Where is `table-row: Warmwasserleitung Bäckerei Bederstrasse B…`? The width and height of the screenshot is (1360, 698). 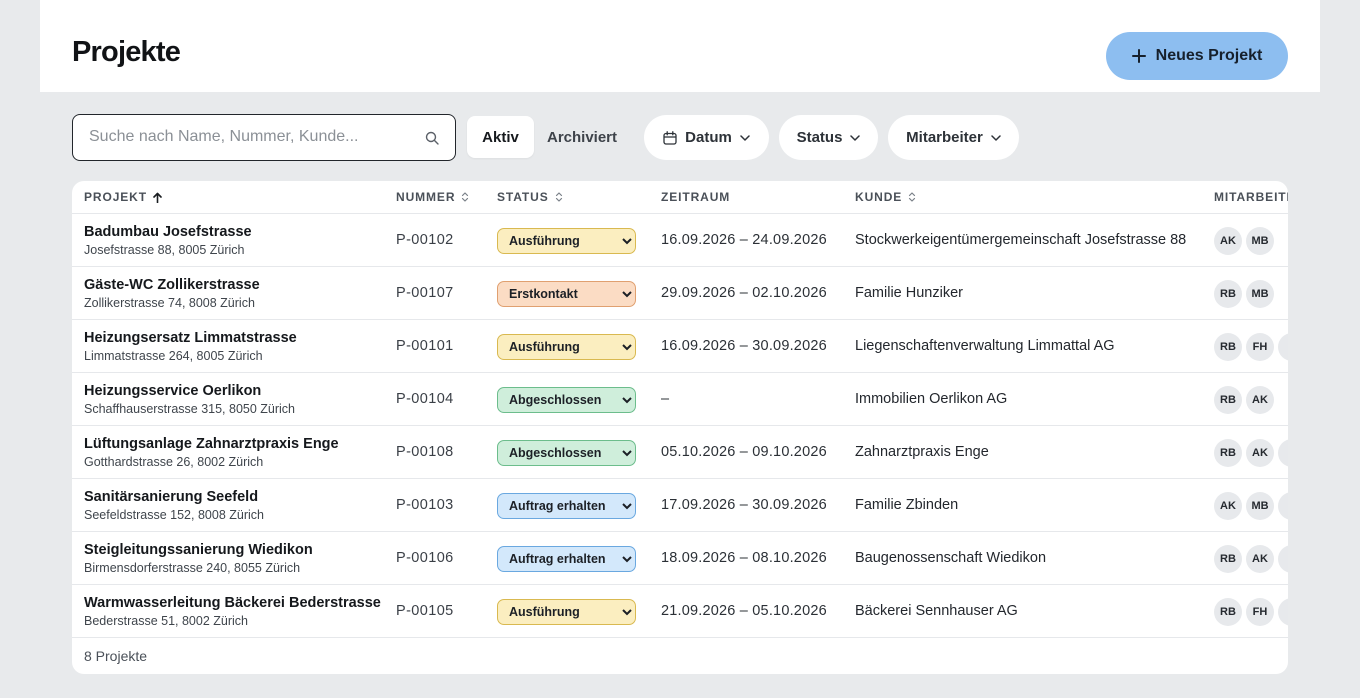 table-row: Warmwasserleitung Bäckerei Bederstrasse B… is located at coordinates (680, 611).